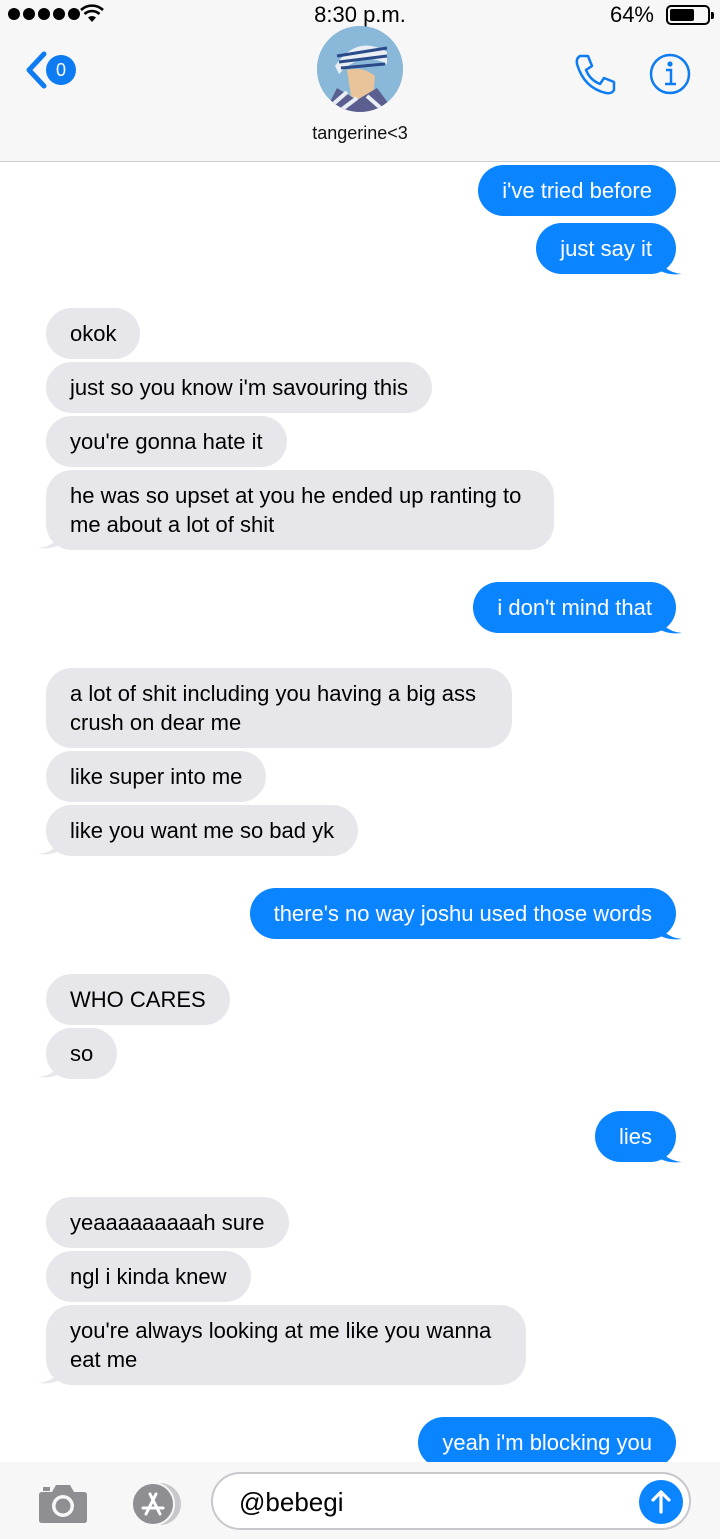  I want to click on send-button, so click(661, 1502).